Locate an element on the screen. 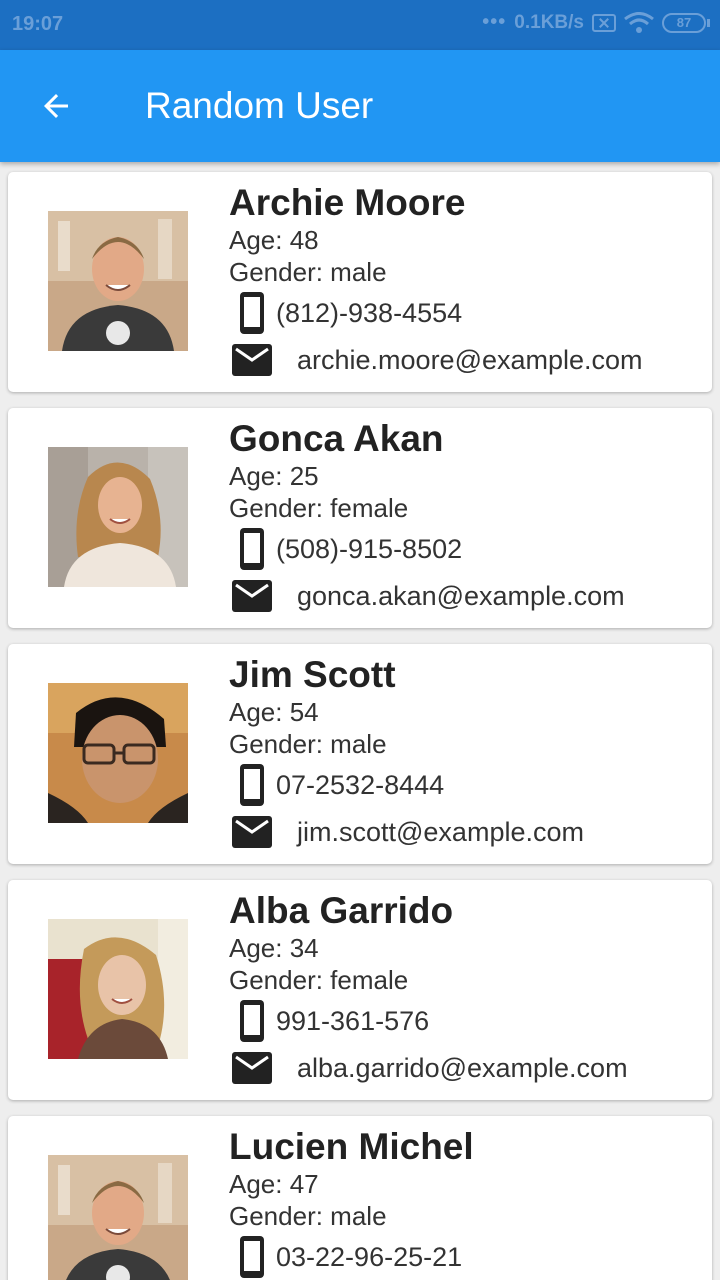 The image size is (720, 1280). status-time: 19:07 is located at coordinates (38, 24).